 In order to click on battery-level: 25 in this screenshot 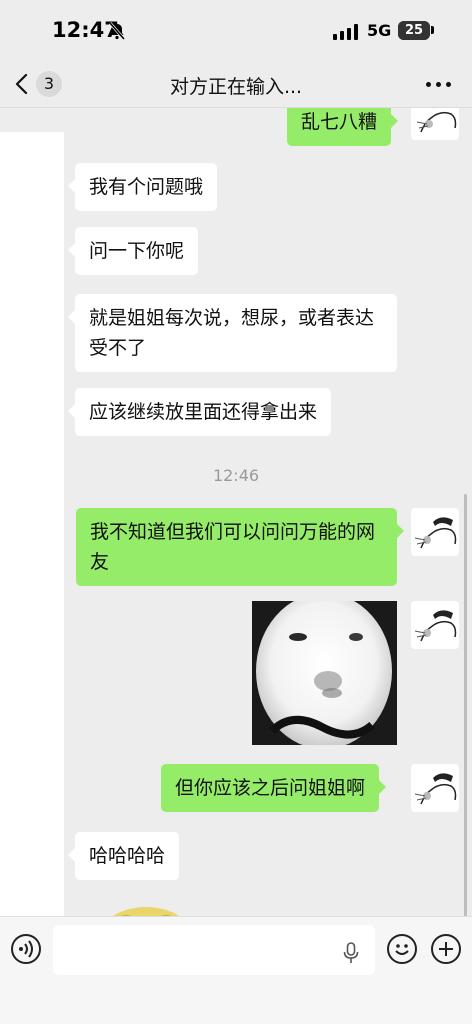, I will do `click(414, 30)`.